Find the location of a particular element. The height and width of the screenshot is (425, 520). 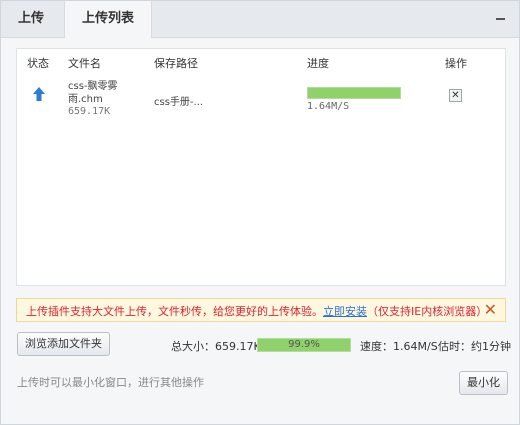

table-row: css-飘零雾雨.chm 659.17K css手册-... 1.64M/S ✕ is located at coordinates (261, 97).